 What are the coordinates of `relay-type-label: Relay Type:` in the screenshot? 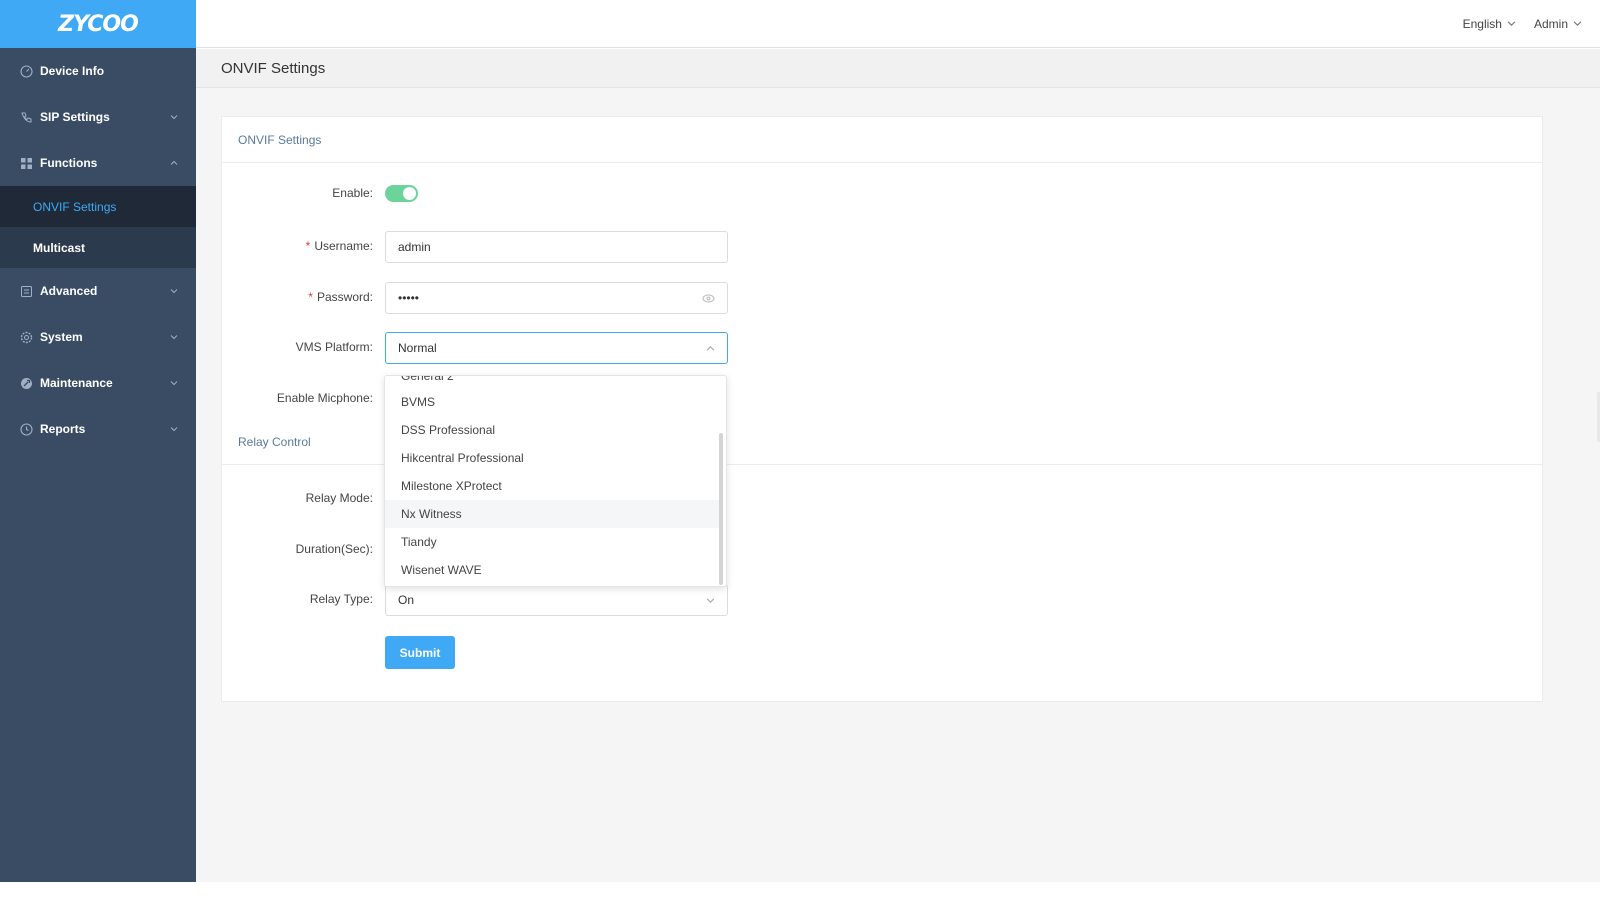 It's located at (341, 599).